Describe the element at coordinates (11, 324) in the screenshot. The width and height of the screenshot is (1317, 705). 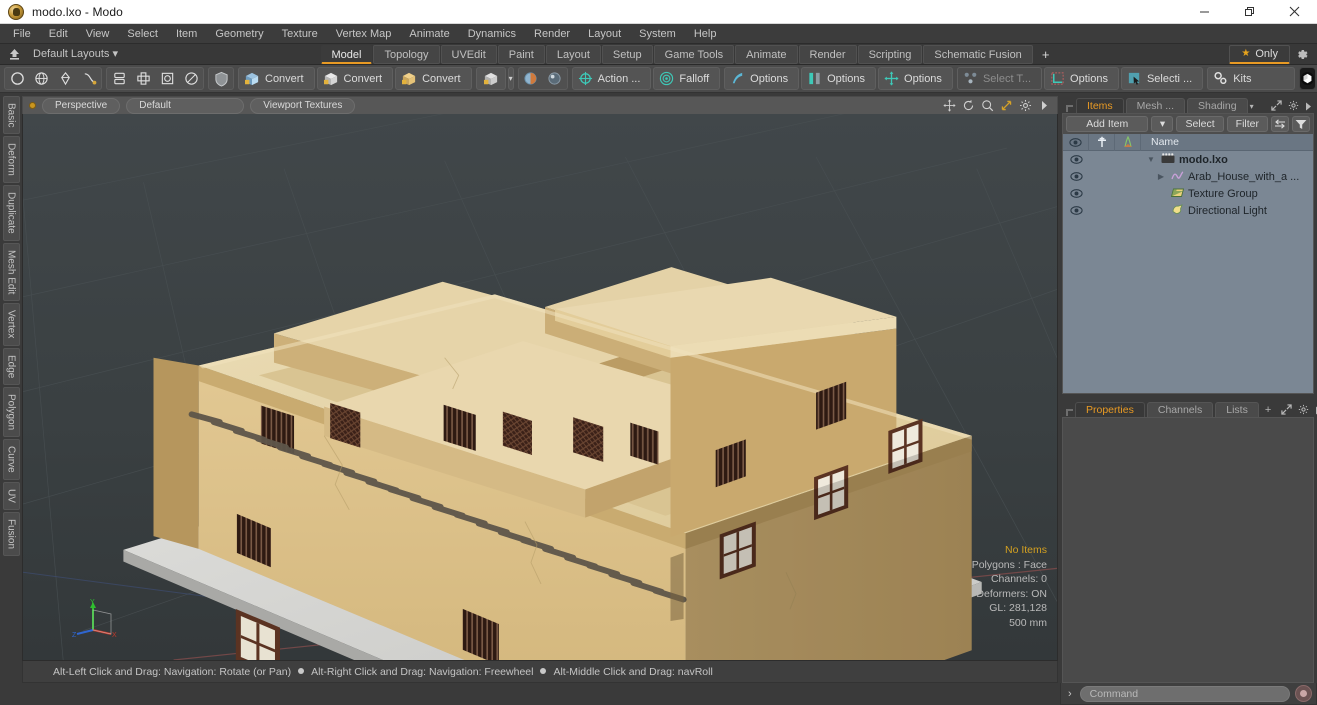
I see `tab-vertex: Vertex` at that location.